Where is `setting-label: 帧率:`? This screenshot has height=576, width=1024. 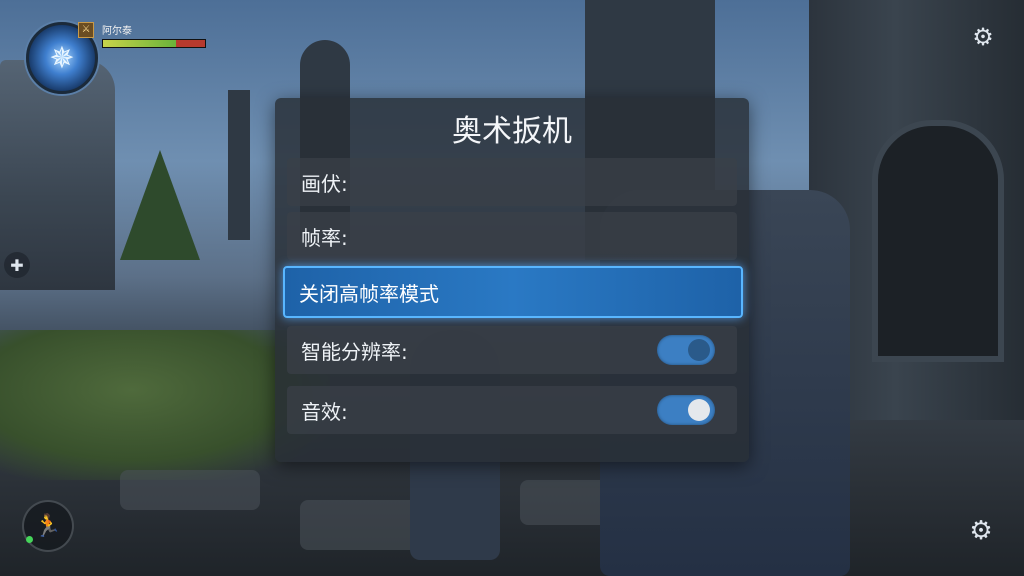 setting-label: 帧率: is located at coordinates (324, 237).